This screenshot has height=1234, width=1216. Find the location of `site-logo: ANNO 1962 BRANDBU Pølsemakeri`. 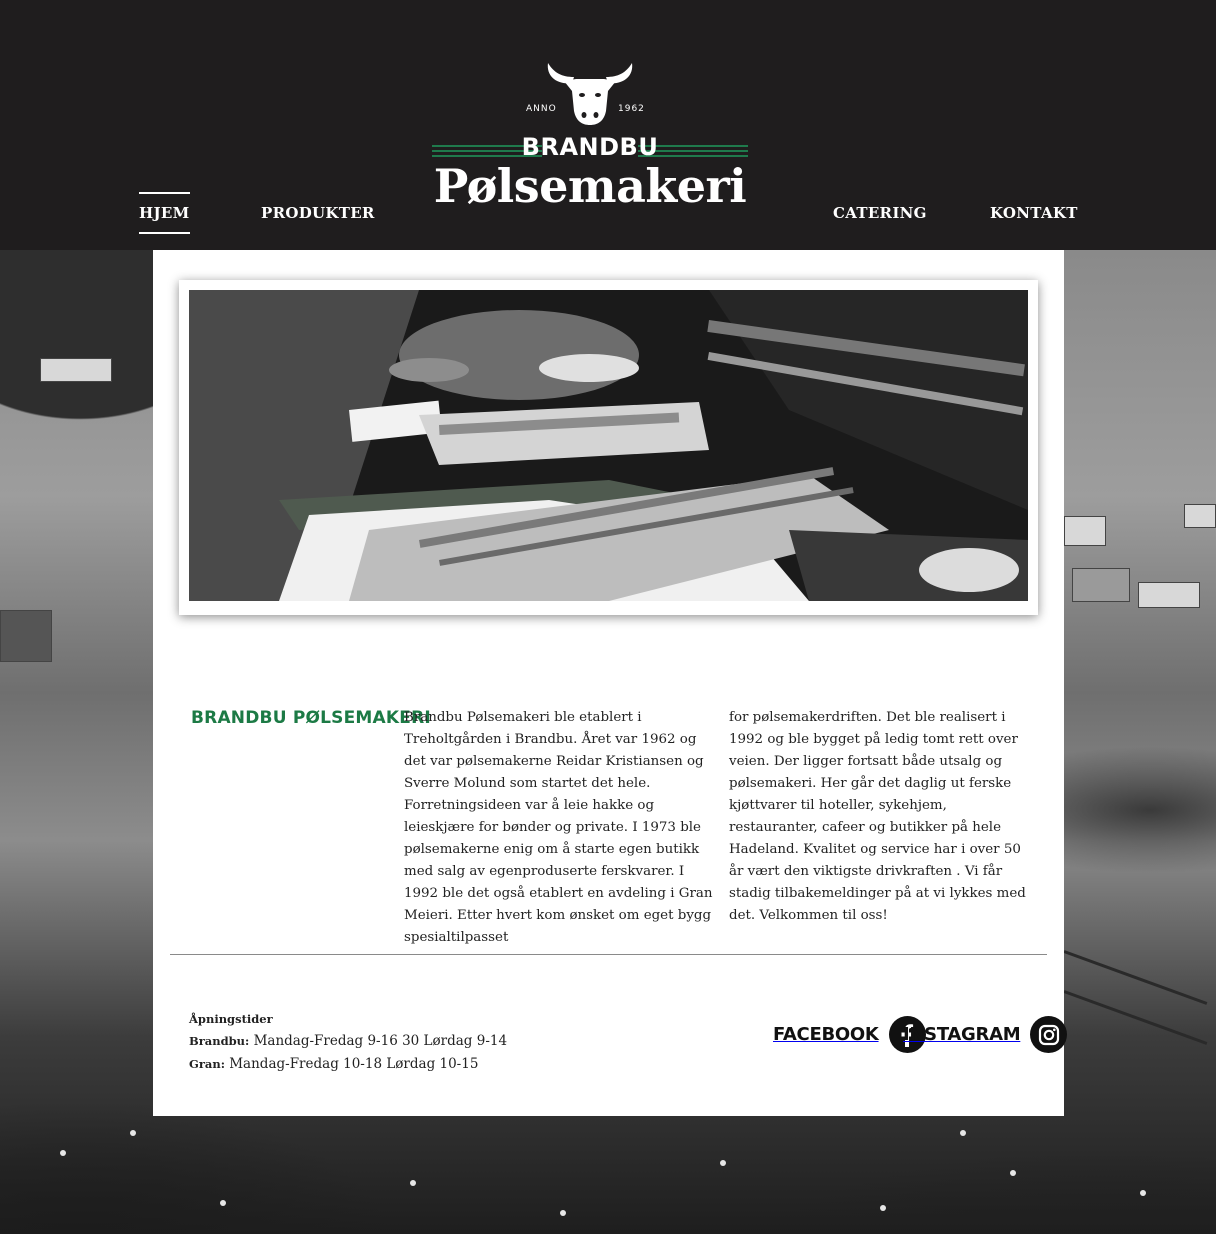

site-logo: ANNO 1962 BRANDBU Pølsemakeri is located at coordinates (590, 140).